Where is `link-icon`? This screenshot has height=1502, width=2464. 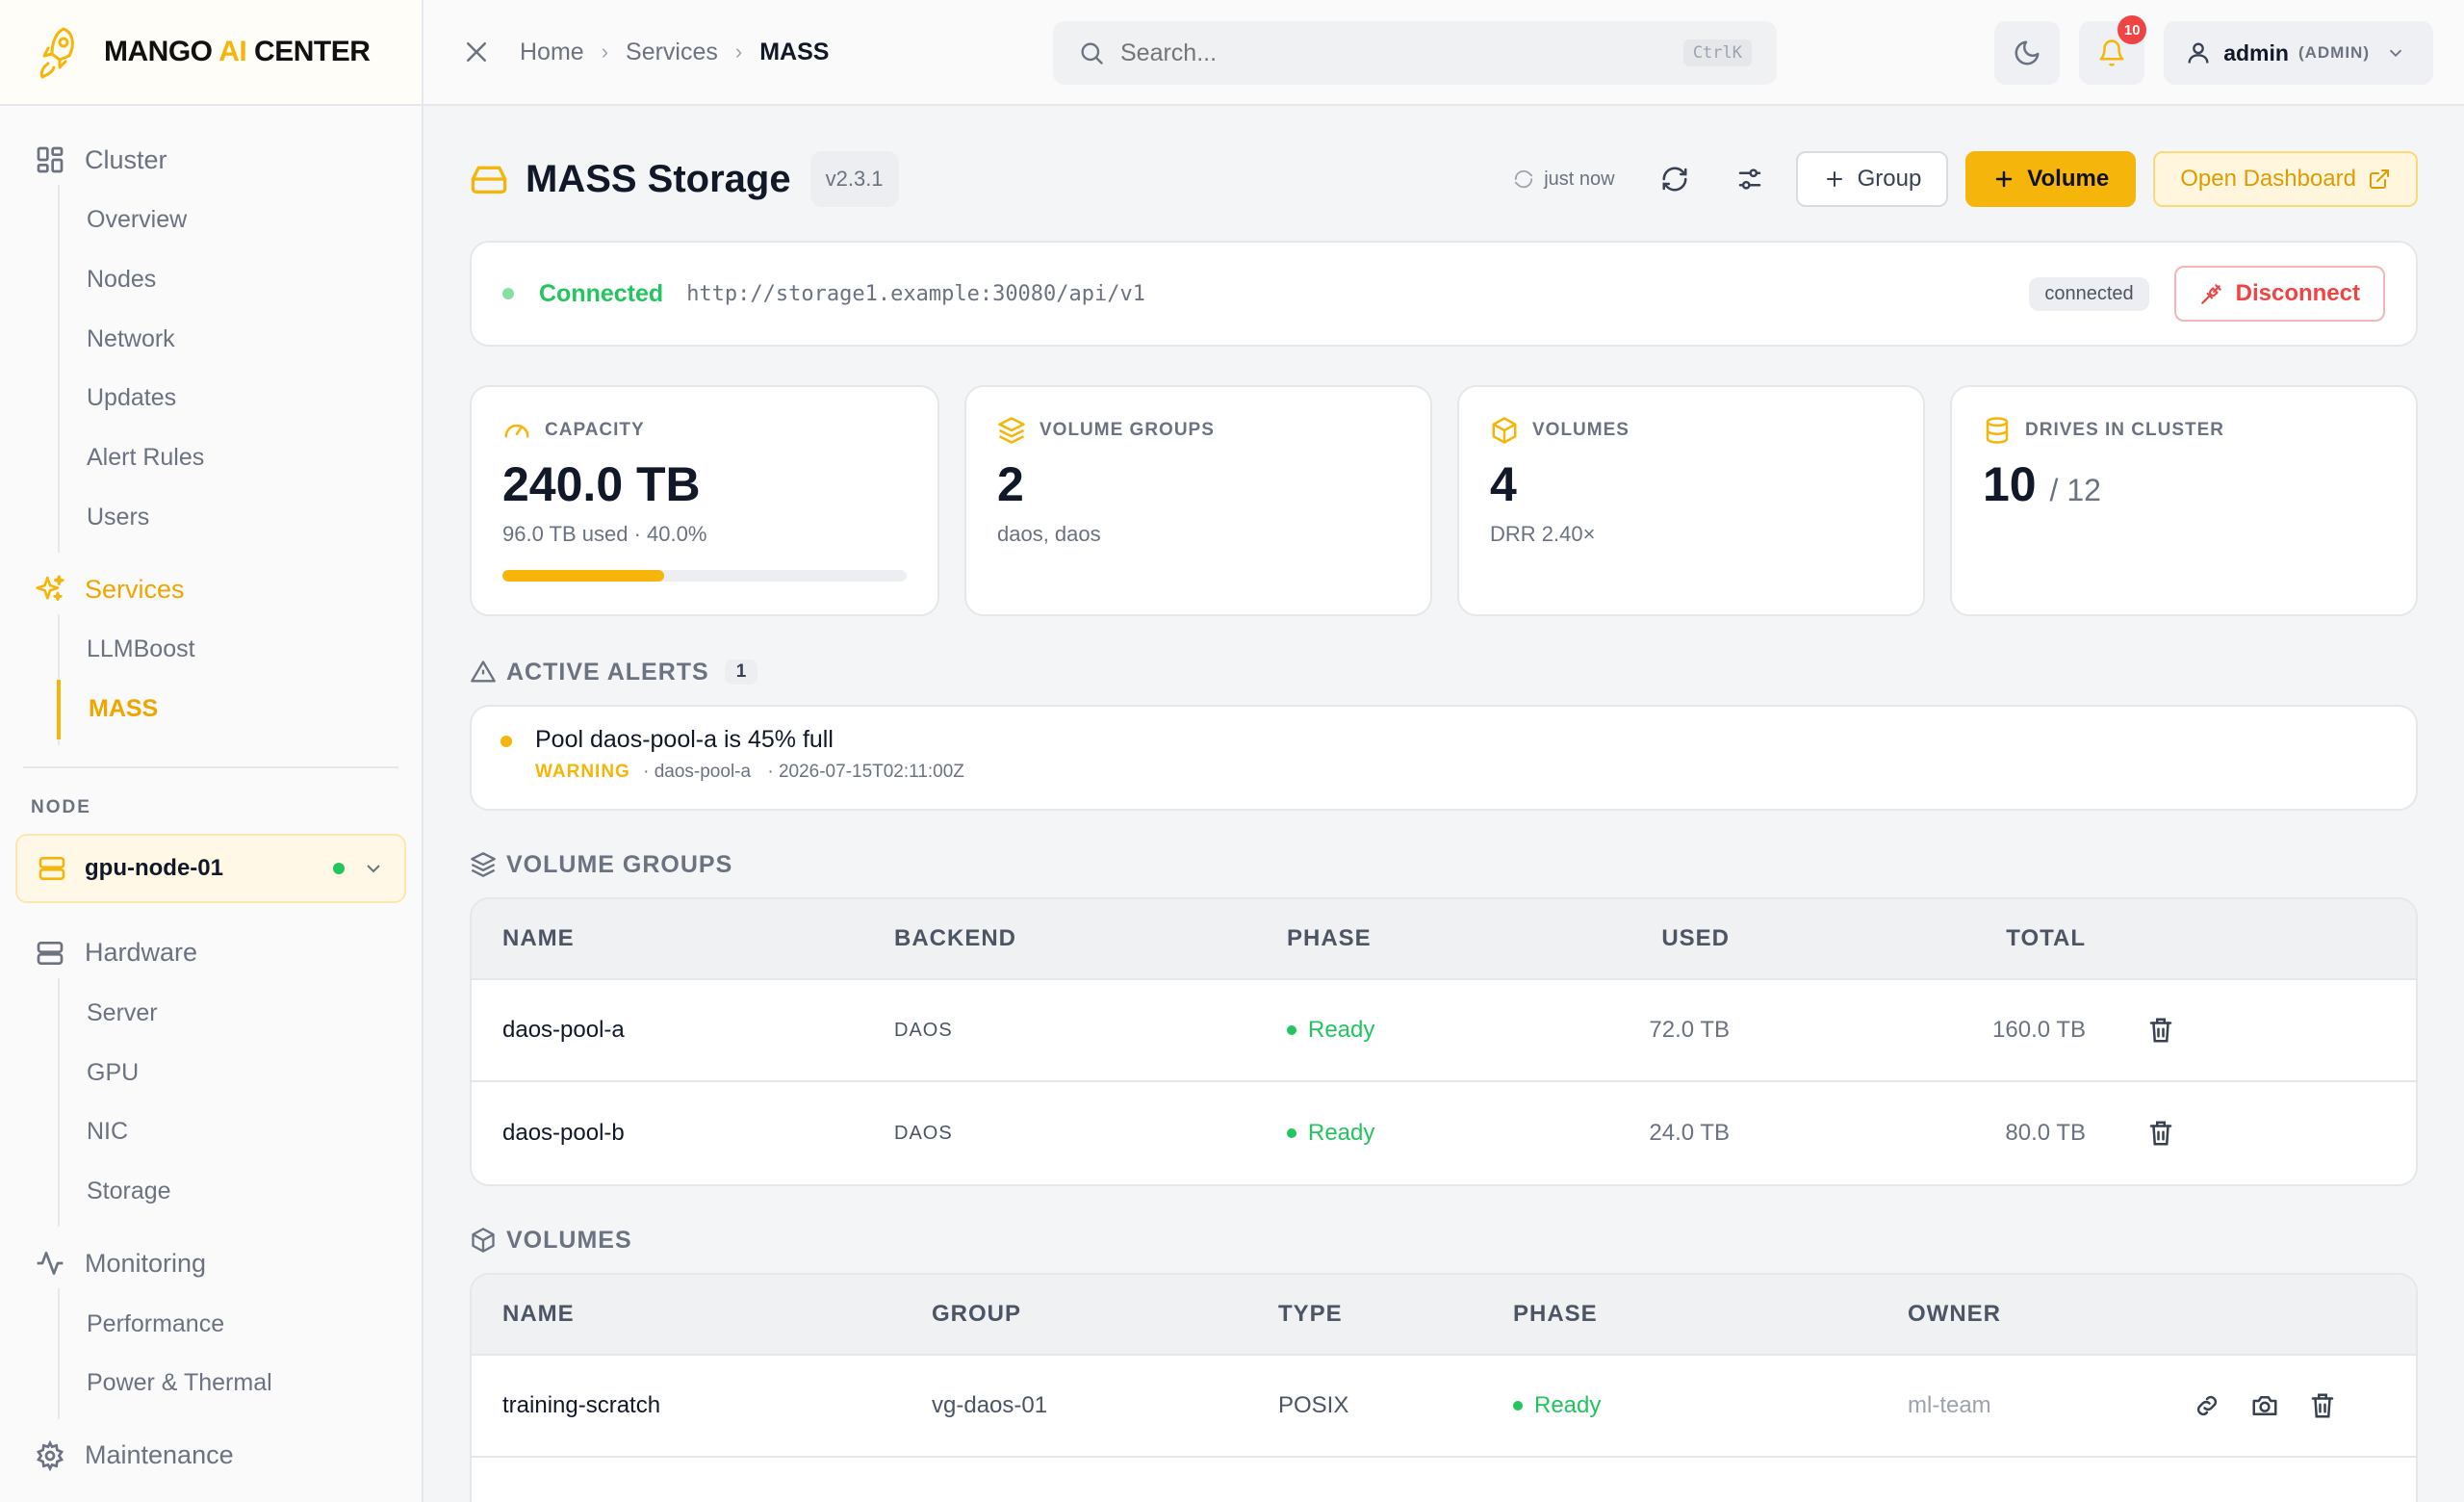
link-icon is located at coordinates (2207, 1405).